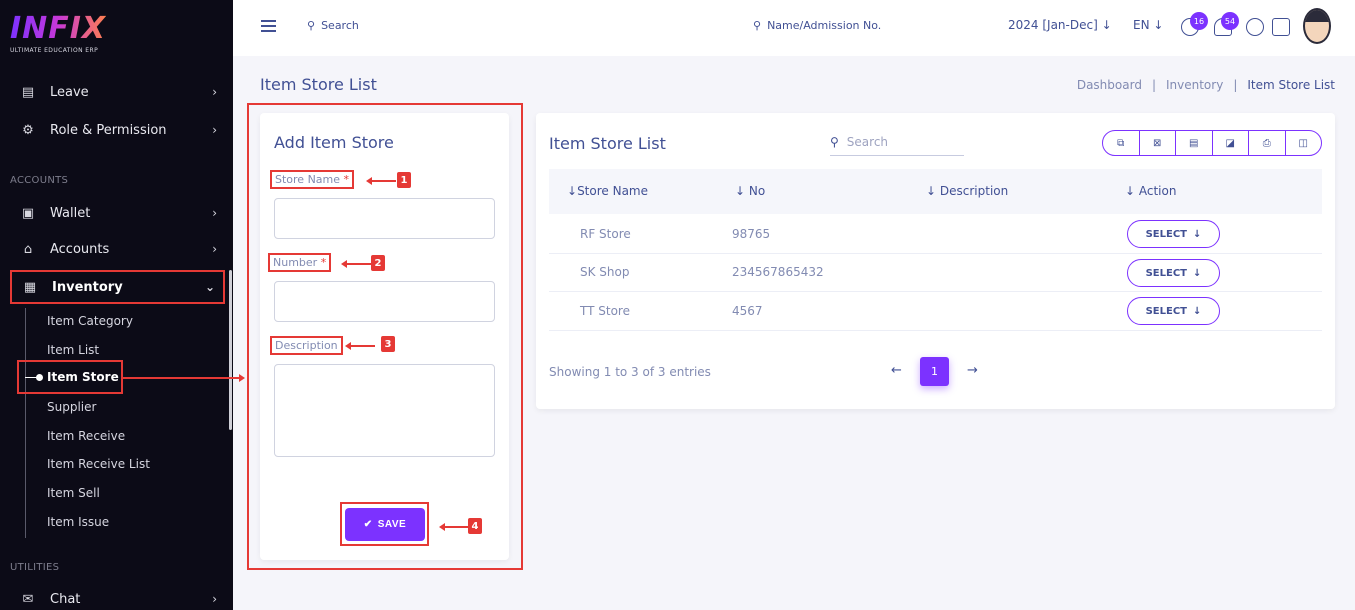 The height and width of the screenshot is (610, 1355). I want to click on prev-page-icon: ←, so click(896, 370).